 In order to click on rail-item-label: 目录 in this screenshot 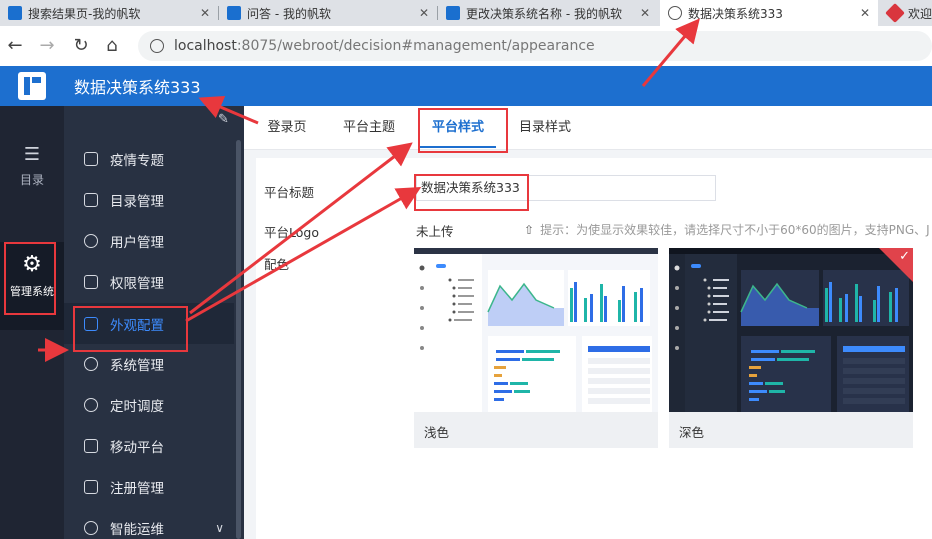, I will do `click(31, 180)`.